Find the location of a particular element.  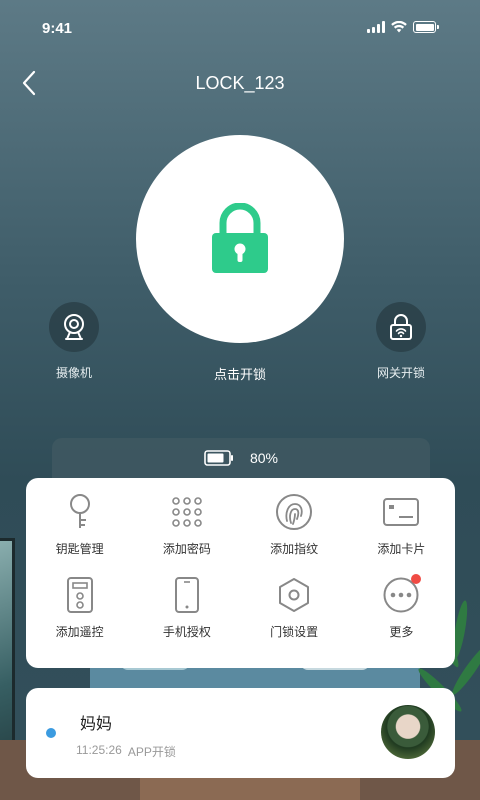

log-time: 11:25:26 is located at coordinates (99, 750).